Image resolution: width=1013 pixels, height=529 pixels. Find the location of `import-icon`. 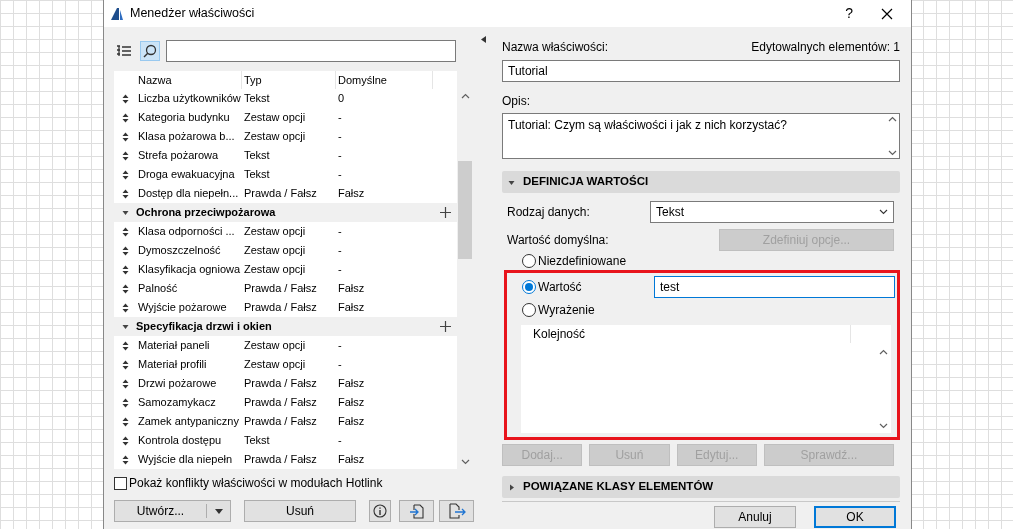

import-icon is located at coordinates (416, 511).